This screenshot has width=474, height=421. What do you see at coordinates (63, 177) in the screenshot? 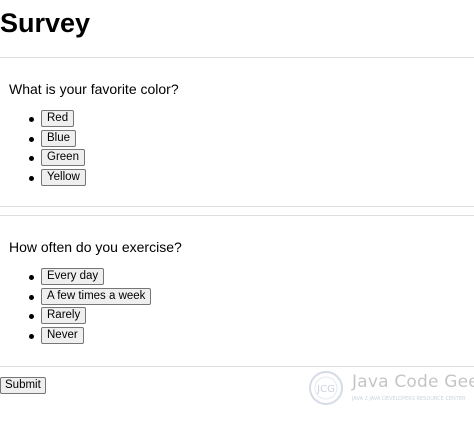
I see `option-button-yellow: Yellow` at bounding box center [63, 177].